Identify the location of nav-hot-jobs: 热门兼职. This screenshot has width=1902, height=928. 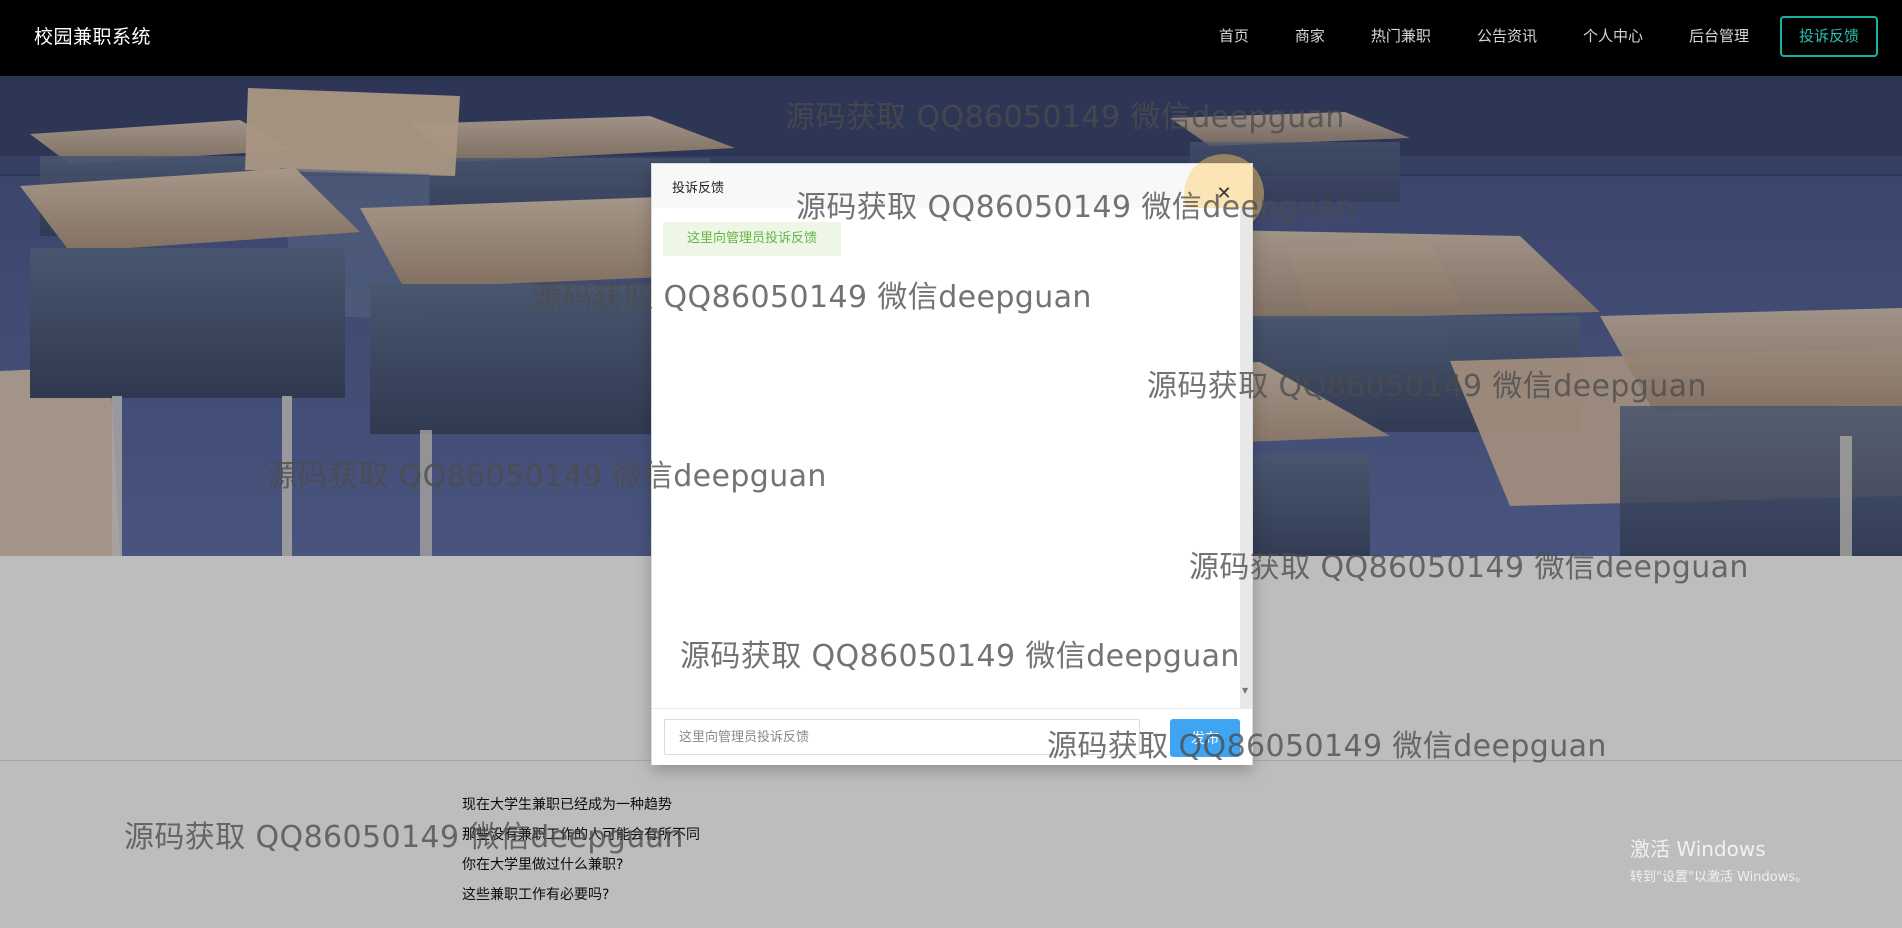
(1401, 36).